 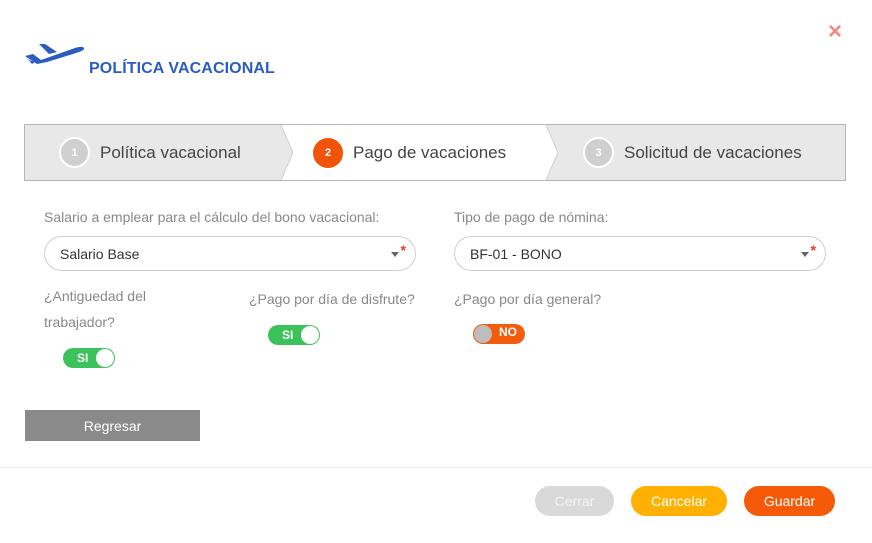 I want to click on seniority-toggle: SI, so click(x=89, y=358).